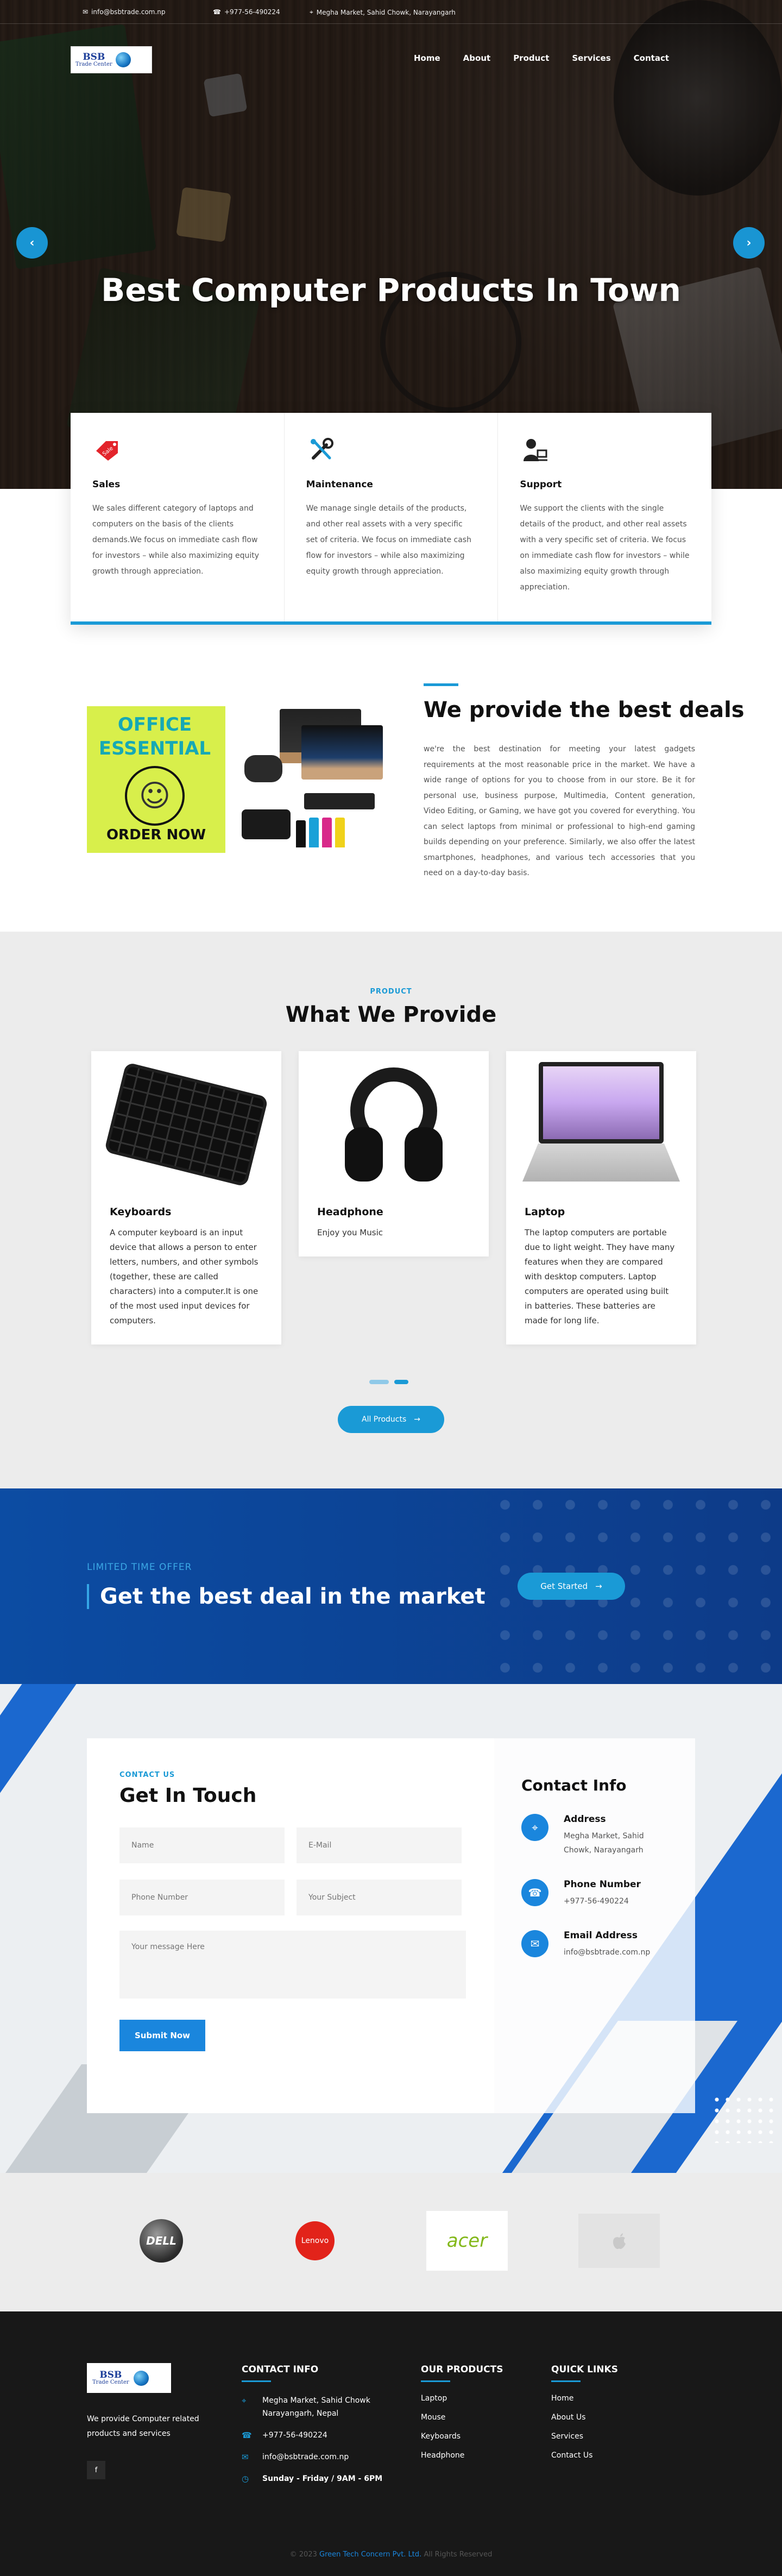 The height and width of the screenshot is (2576, 782). What do you see at coordinates (584, 2455) in the screenshot?
I see `footer-link-contact: Contact Us` at bounding box center [584, 2455].